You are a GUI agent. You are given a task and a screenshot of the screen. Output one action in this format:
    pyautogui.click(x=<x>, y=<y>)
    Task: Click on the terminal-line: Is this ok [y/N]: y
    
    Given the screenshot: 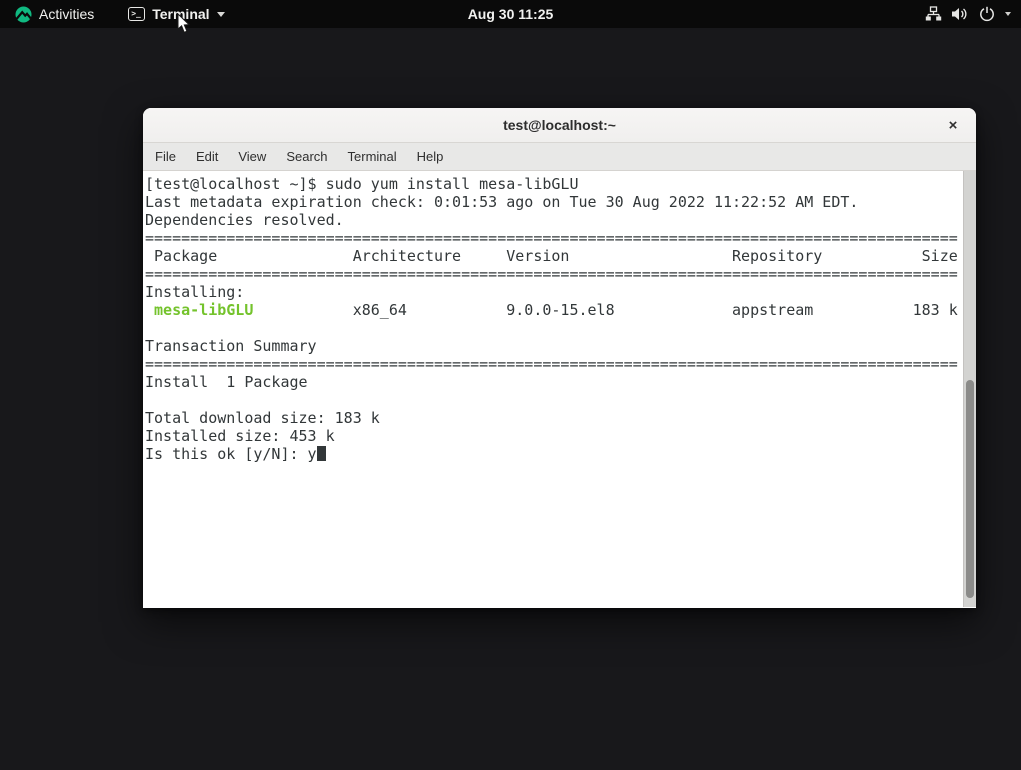 What is the action you would take?
    pyautogui.click(x=554, y=454)
    